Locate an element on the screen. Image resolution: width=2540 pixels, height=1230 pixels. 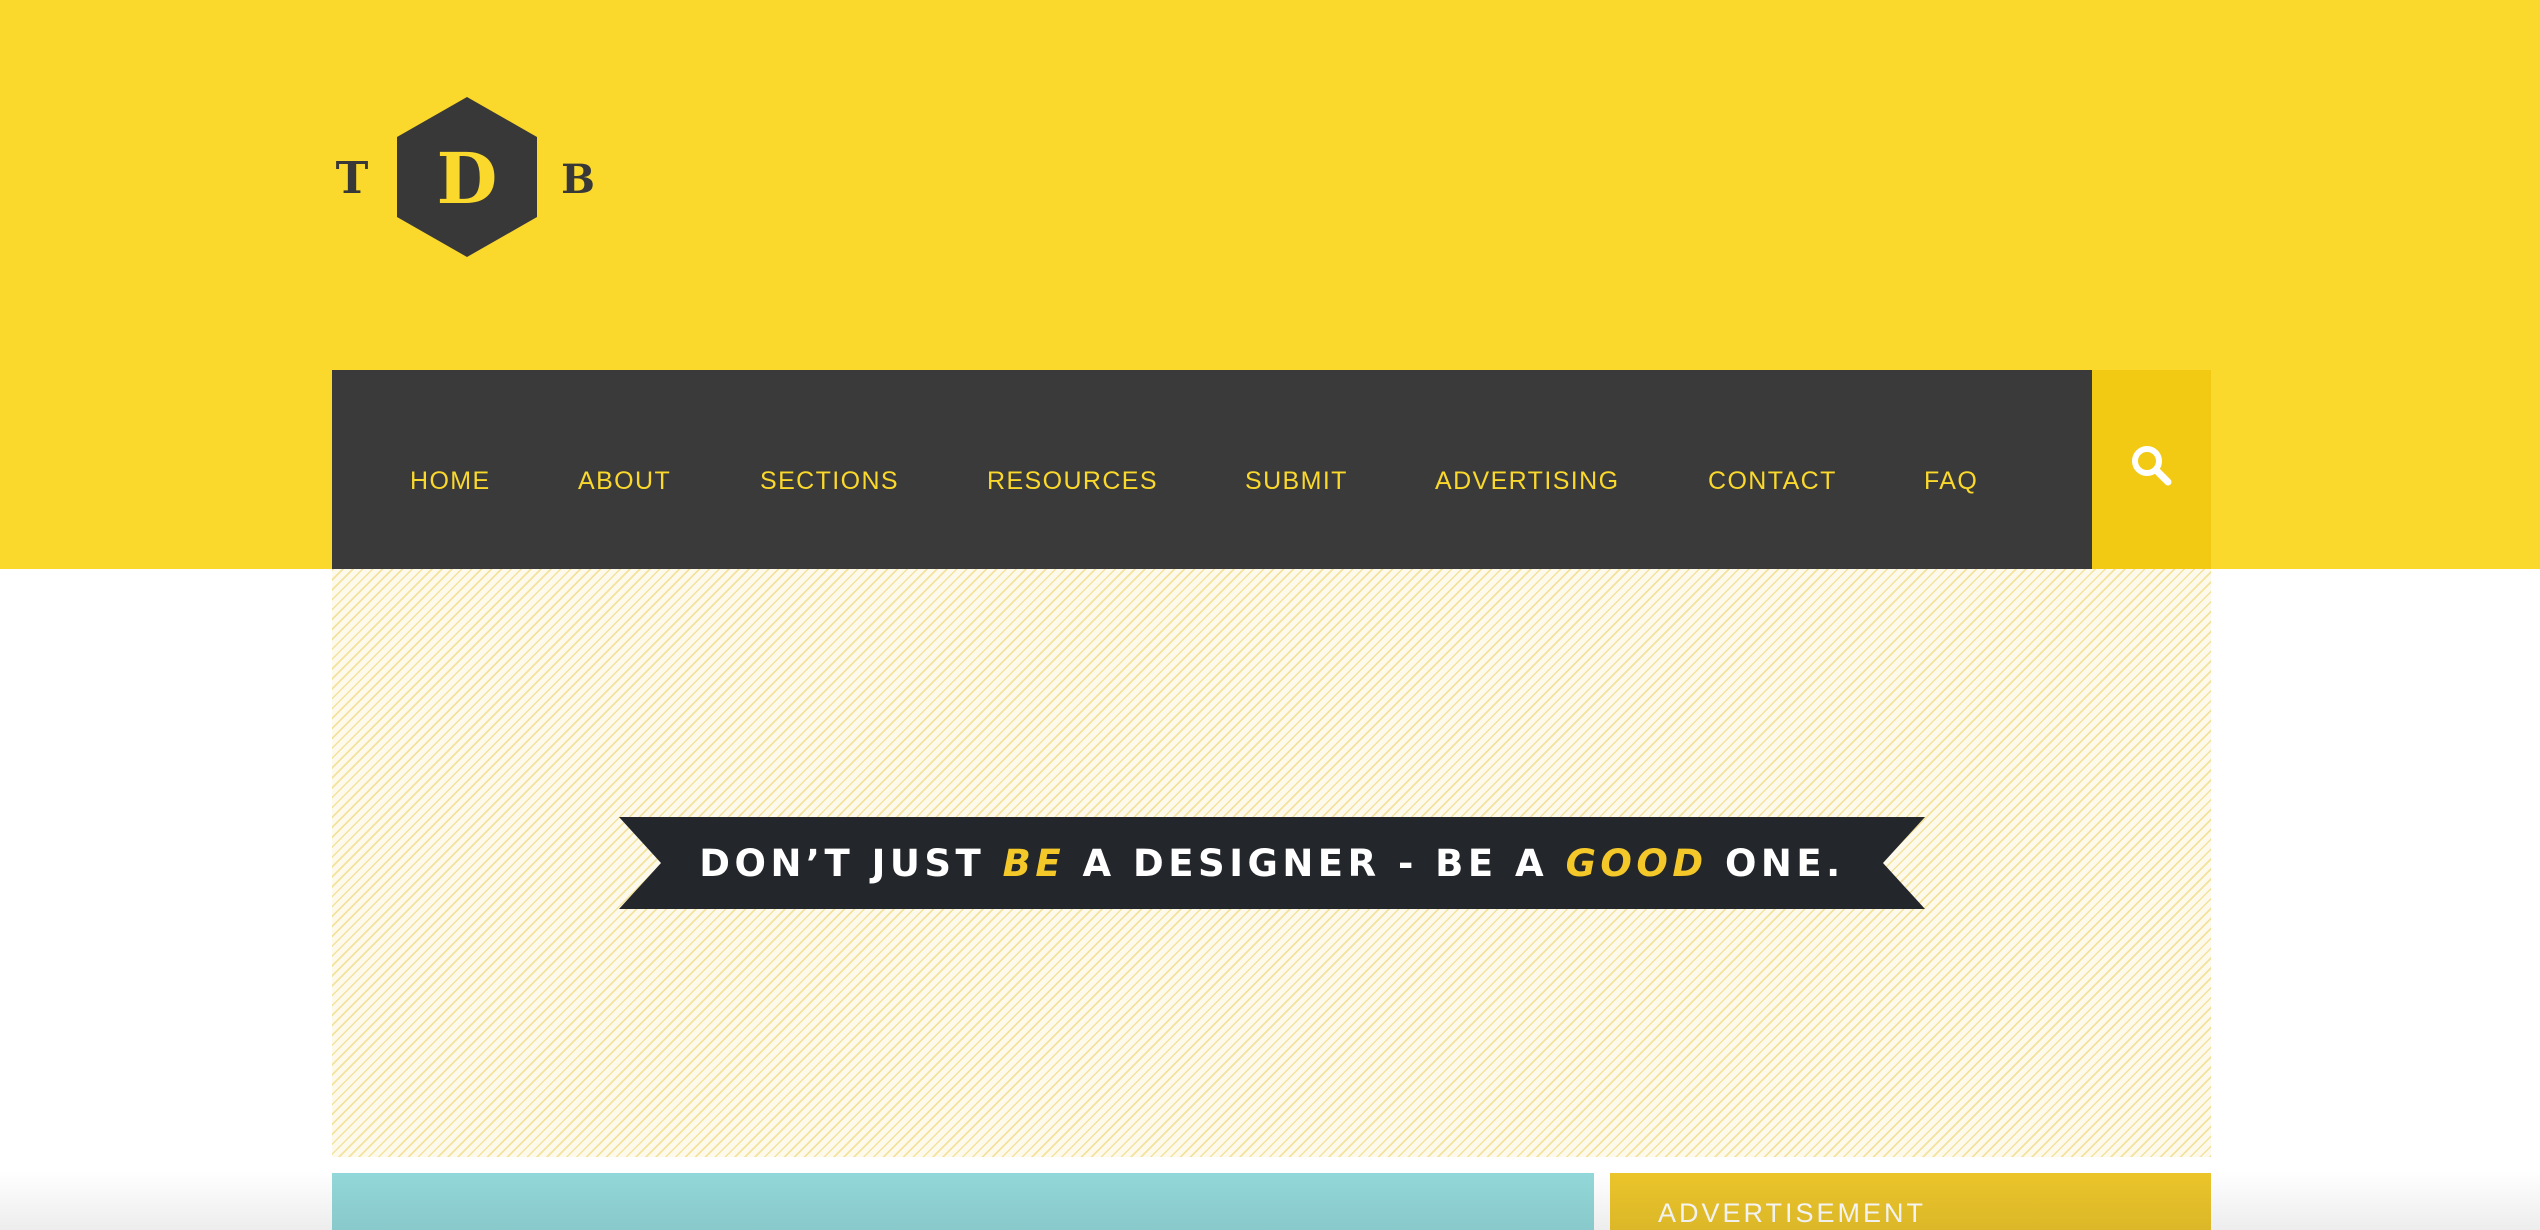
nav-item-faq: FAQ is located at coordinates (1951, 469).